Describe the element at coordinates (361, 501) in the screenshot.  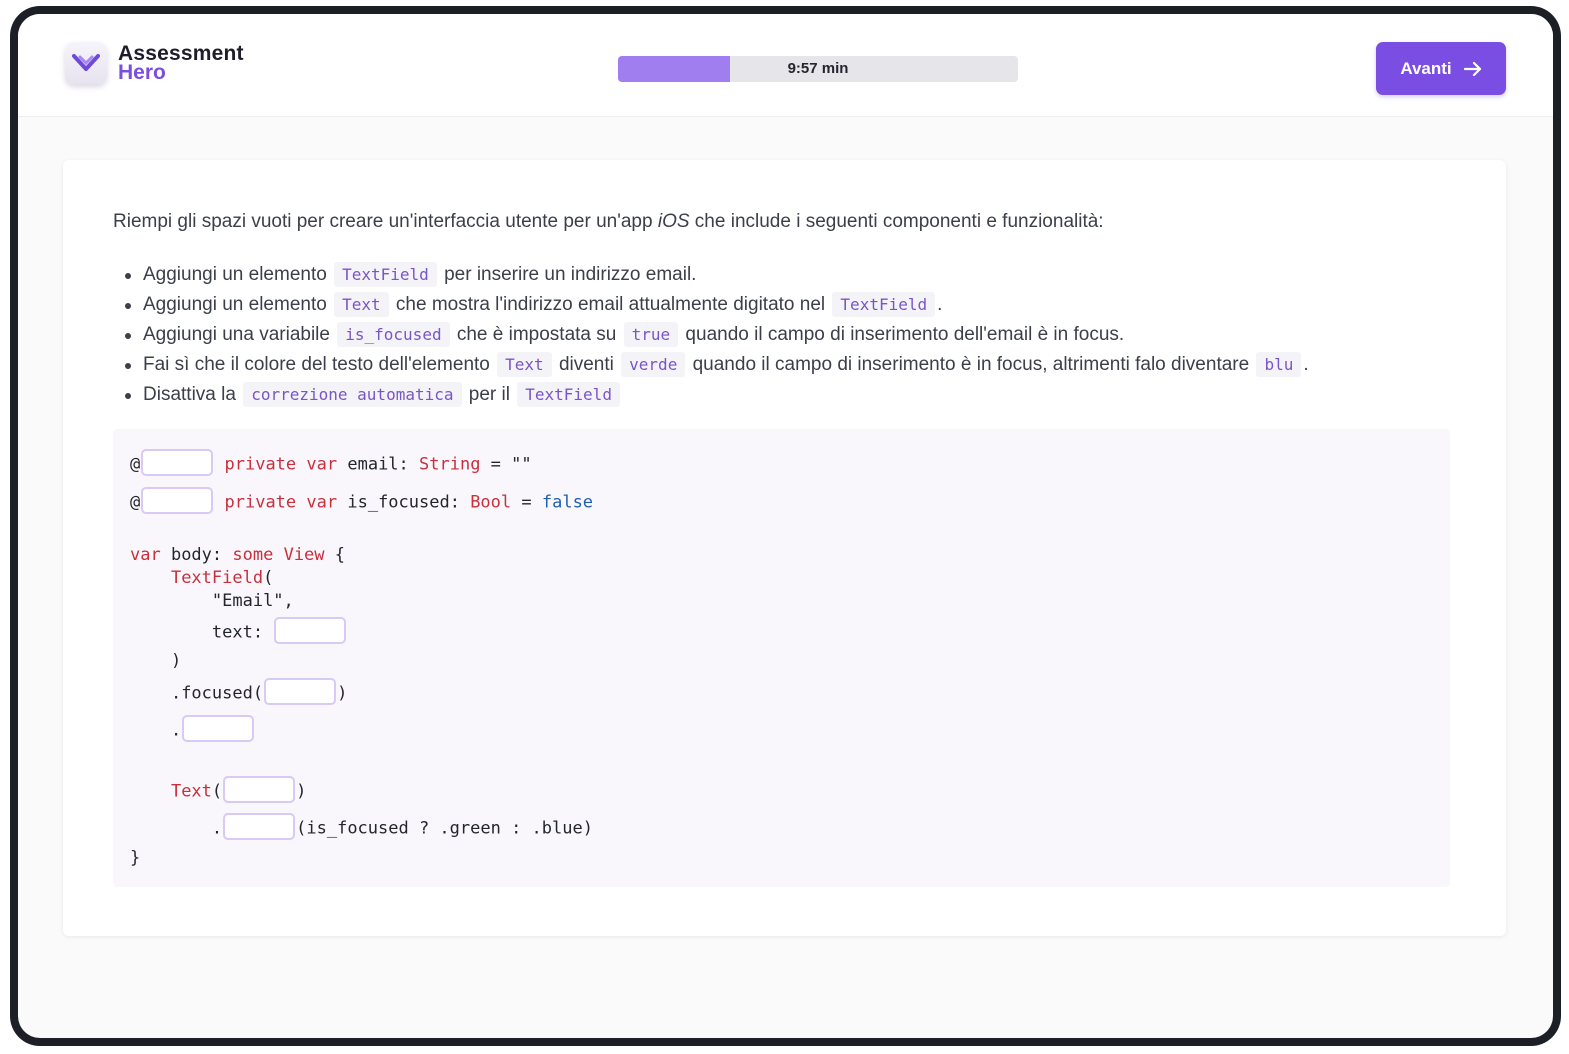
I see `code-line: @ private var is_focused: Bool = false` at that location.